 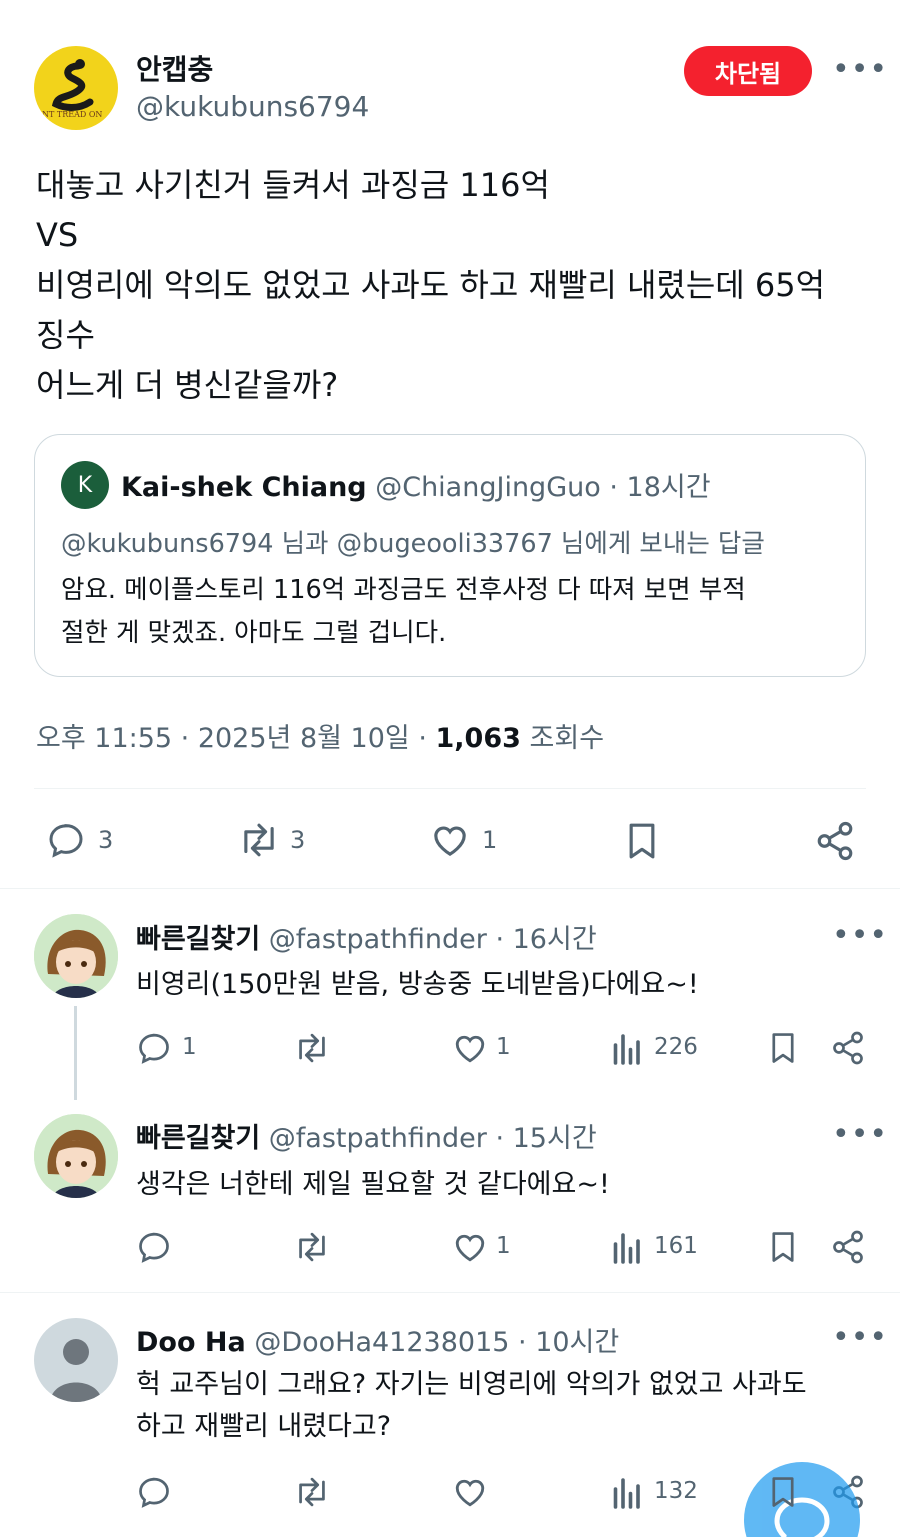 What do you see at coordinates (471, 1384) in the screenshot?
I see `reply-text-line: 헉 교주님이 그래요? 자기는 비영리에 악의가 없었고 사과도` at bounding box center [471, 1384].